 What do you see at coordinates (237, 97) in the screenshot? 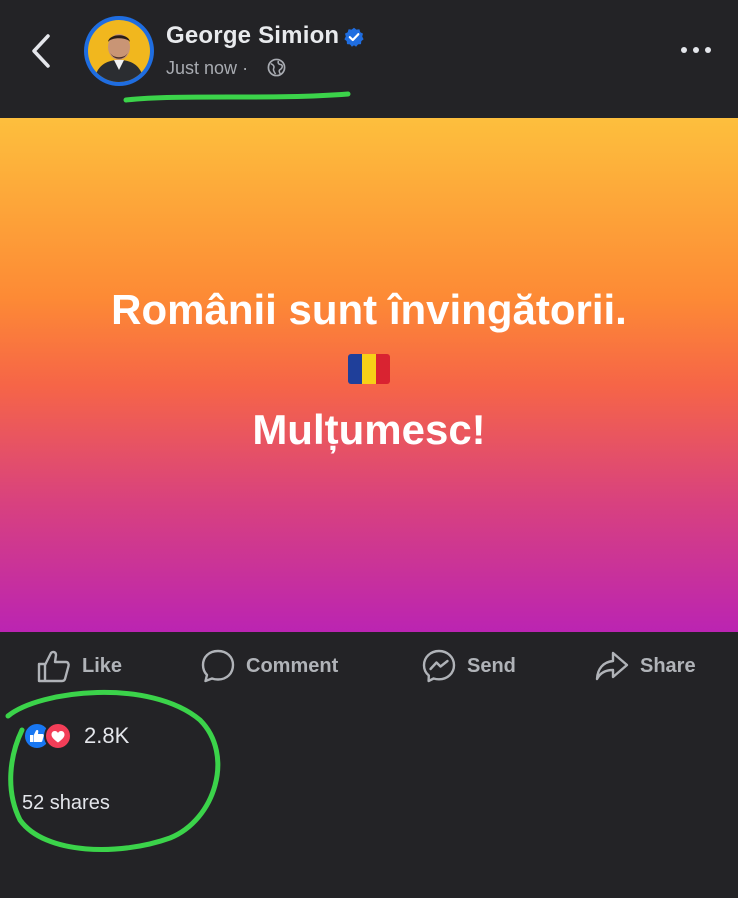
I see `green-underline-annotation` at bounding box center [237, 97].